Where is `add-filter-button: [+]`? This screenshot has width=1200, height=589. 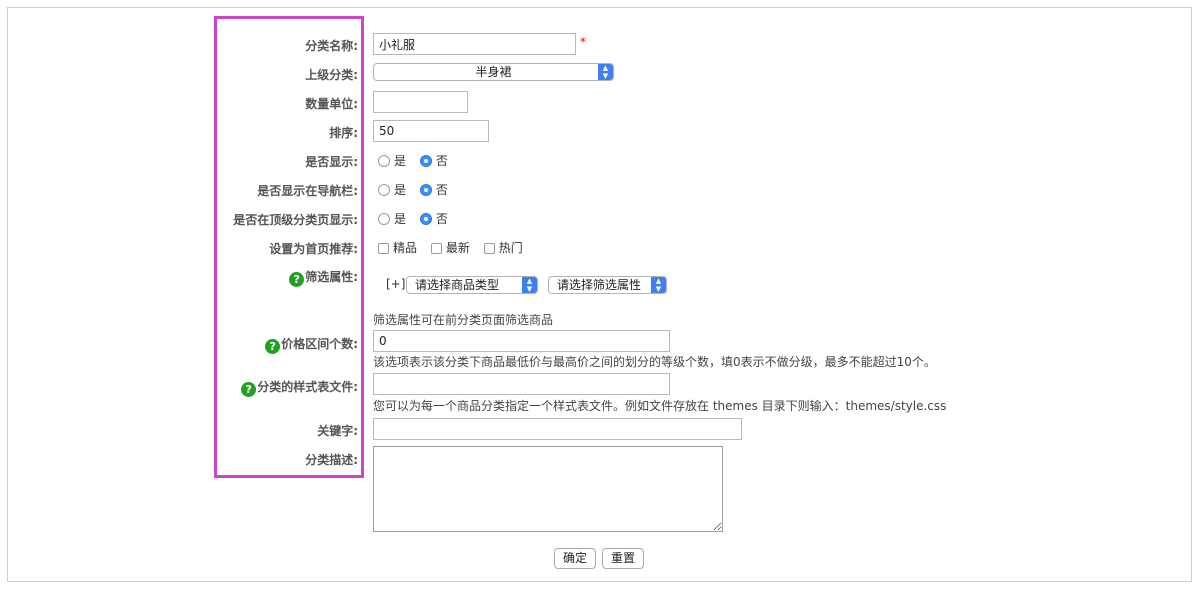
add-filter-button: [+] is located at coordinates (395, 284).